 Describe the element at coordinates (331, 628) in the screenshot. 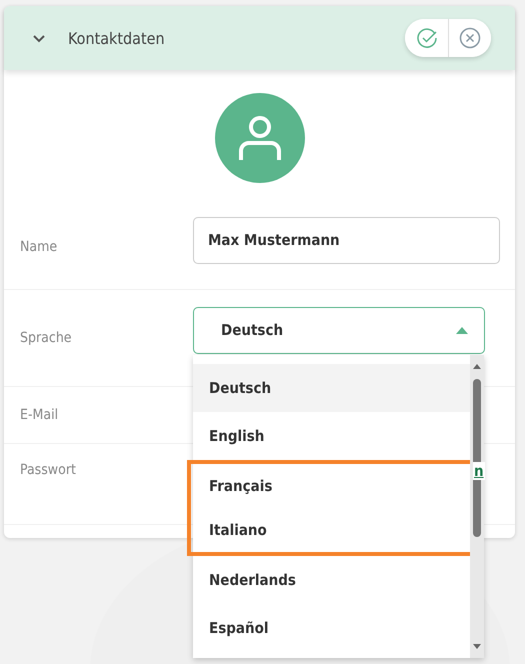

I see `dropdown-option: Español` at that location.